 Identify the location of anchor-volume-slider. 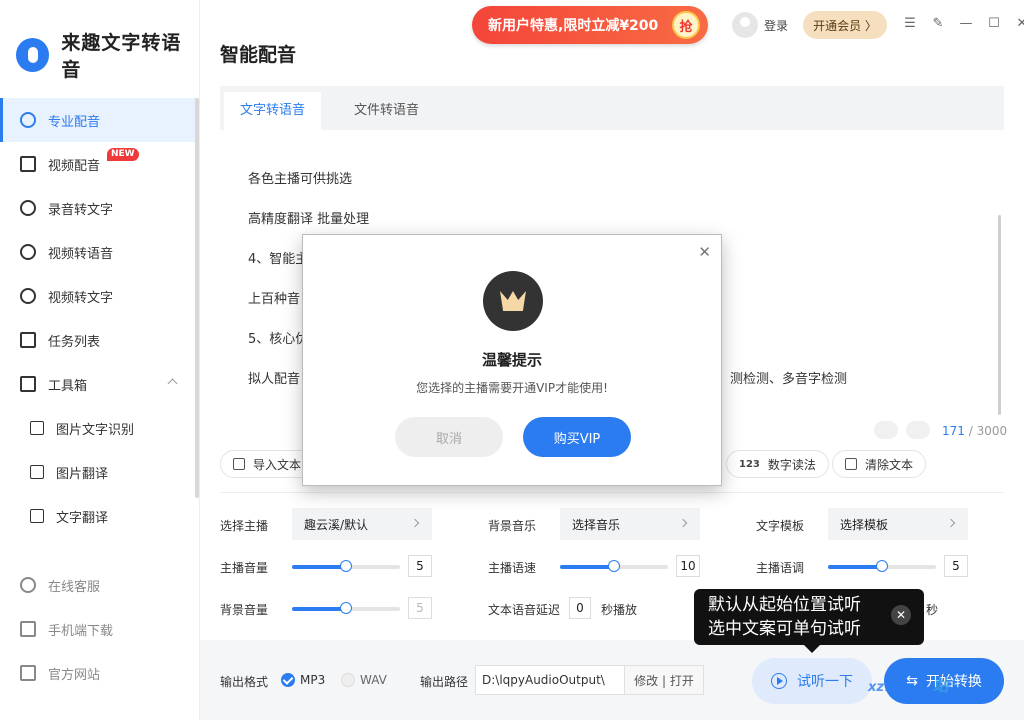
(346, 566).